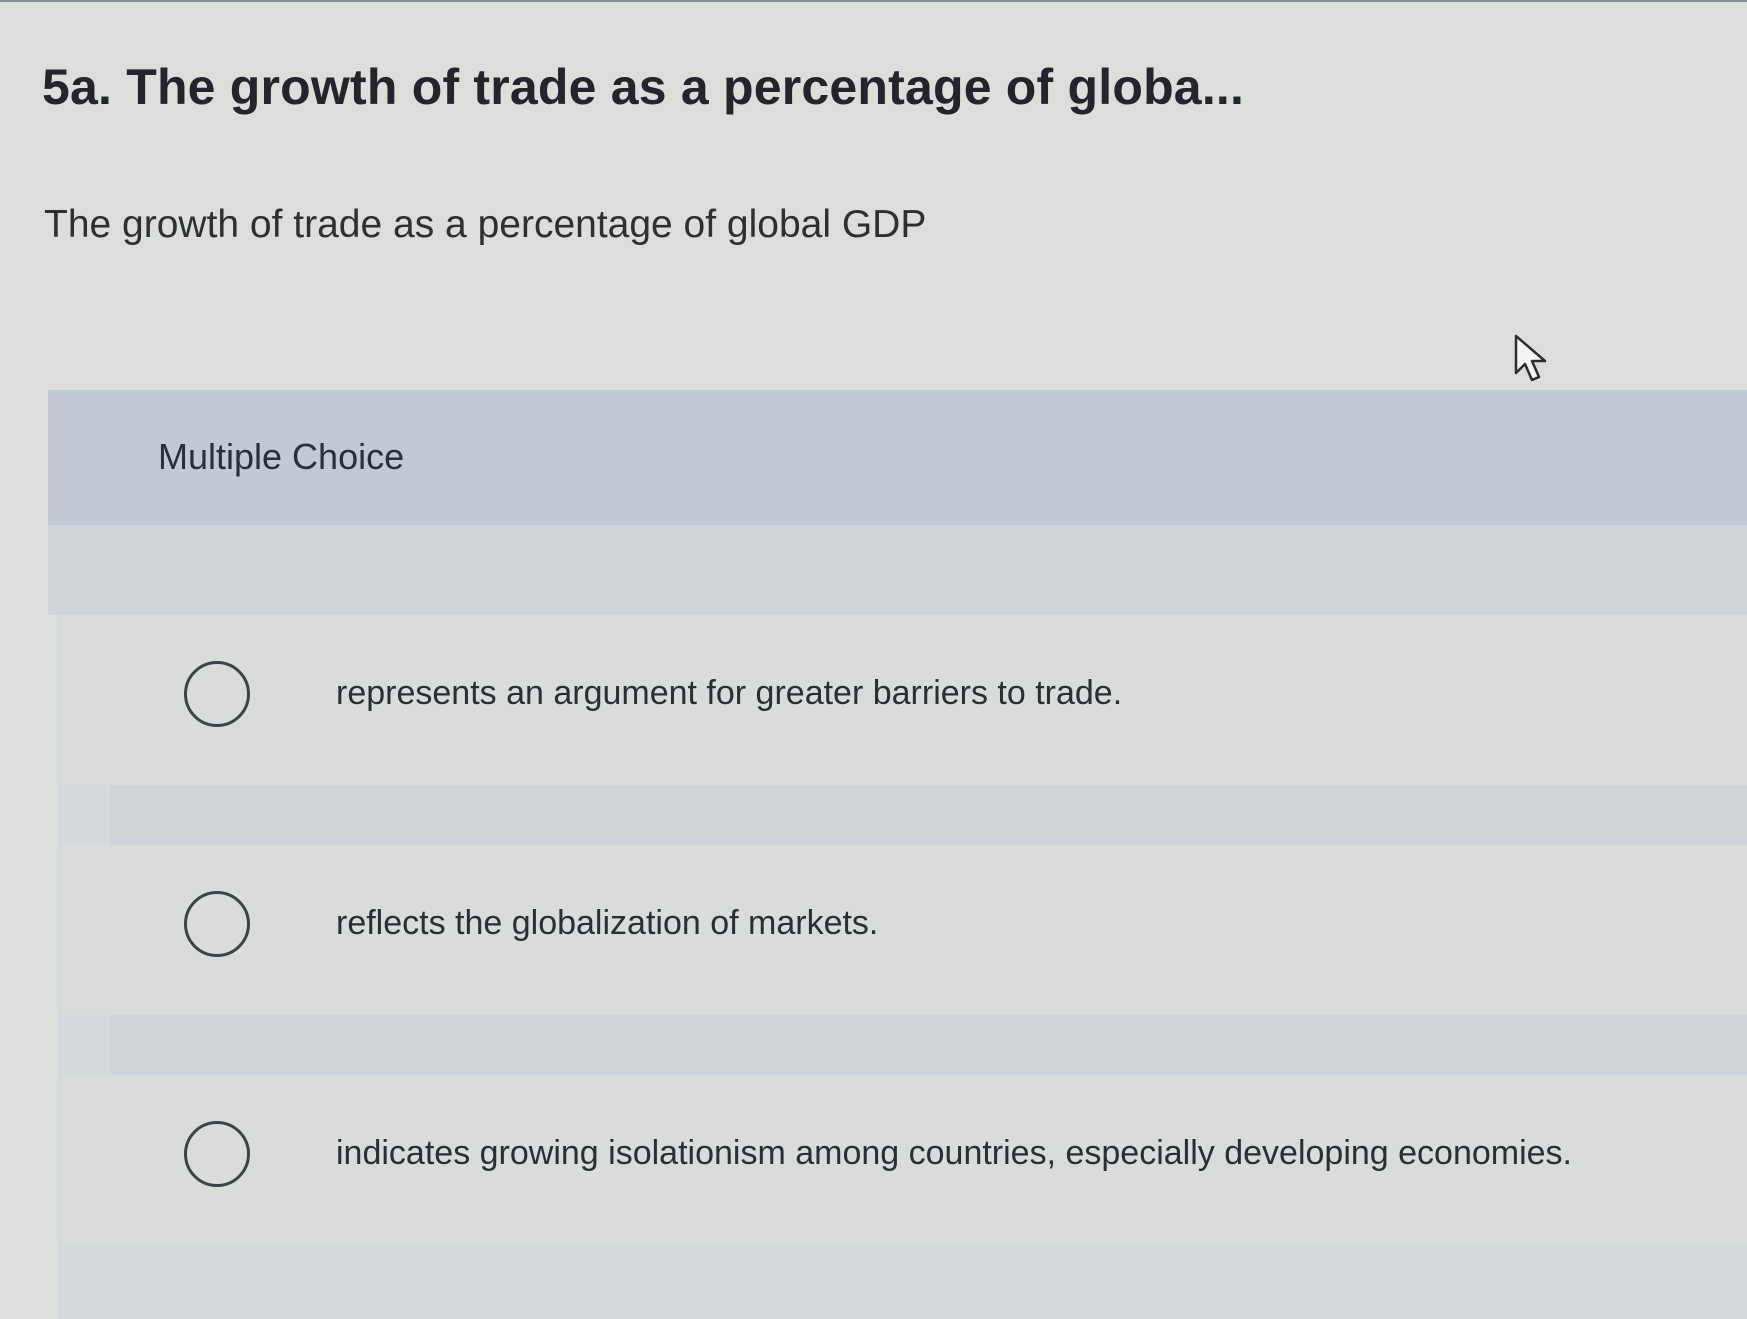 This screenshot has height=1319, width=1747. What do you see at coordinates (1530, 358) in the screenshot?
I see `mouse-pointer-icon` at bounding box center [1530, 358].